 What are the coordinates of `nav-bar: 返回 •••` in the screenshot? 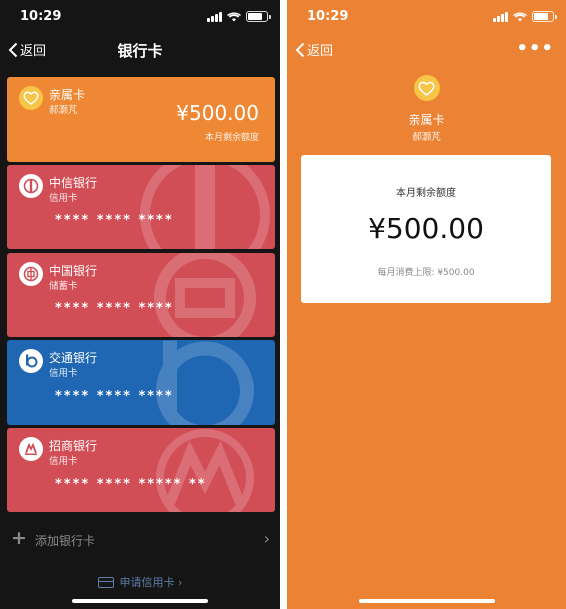 It's located at (426, 50).